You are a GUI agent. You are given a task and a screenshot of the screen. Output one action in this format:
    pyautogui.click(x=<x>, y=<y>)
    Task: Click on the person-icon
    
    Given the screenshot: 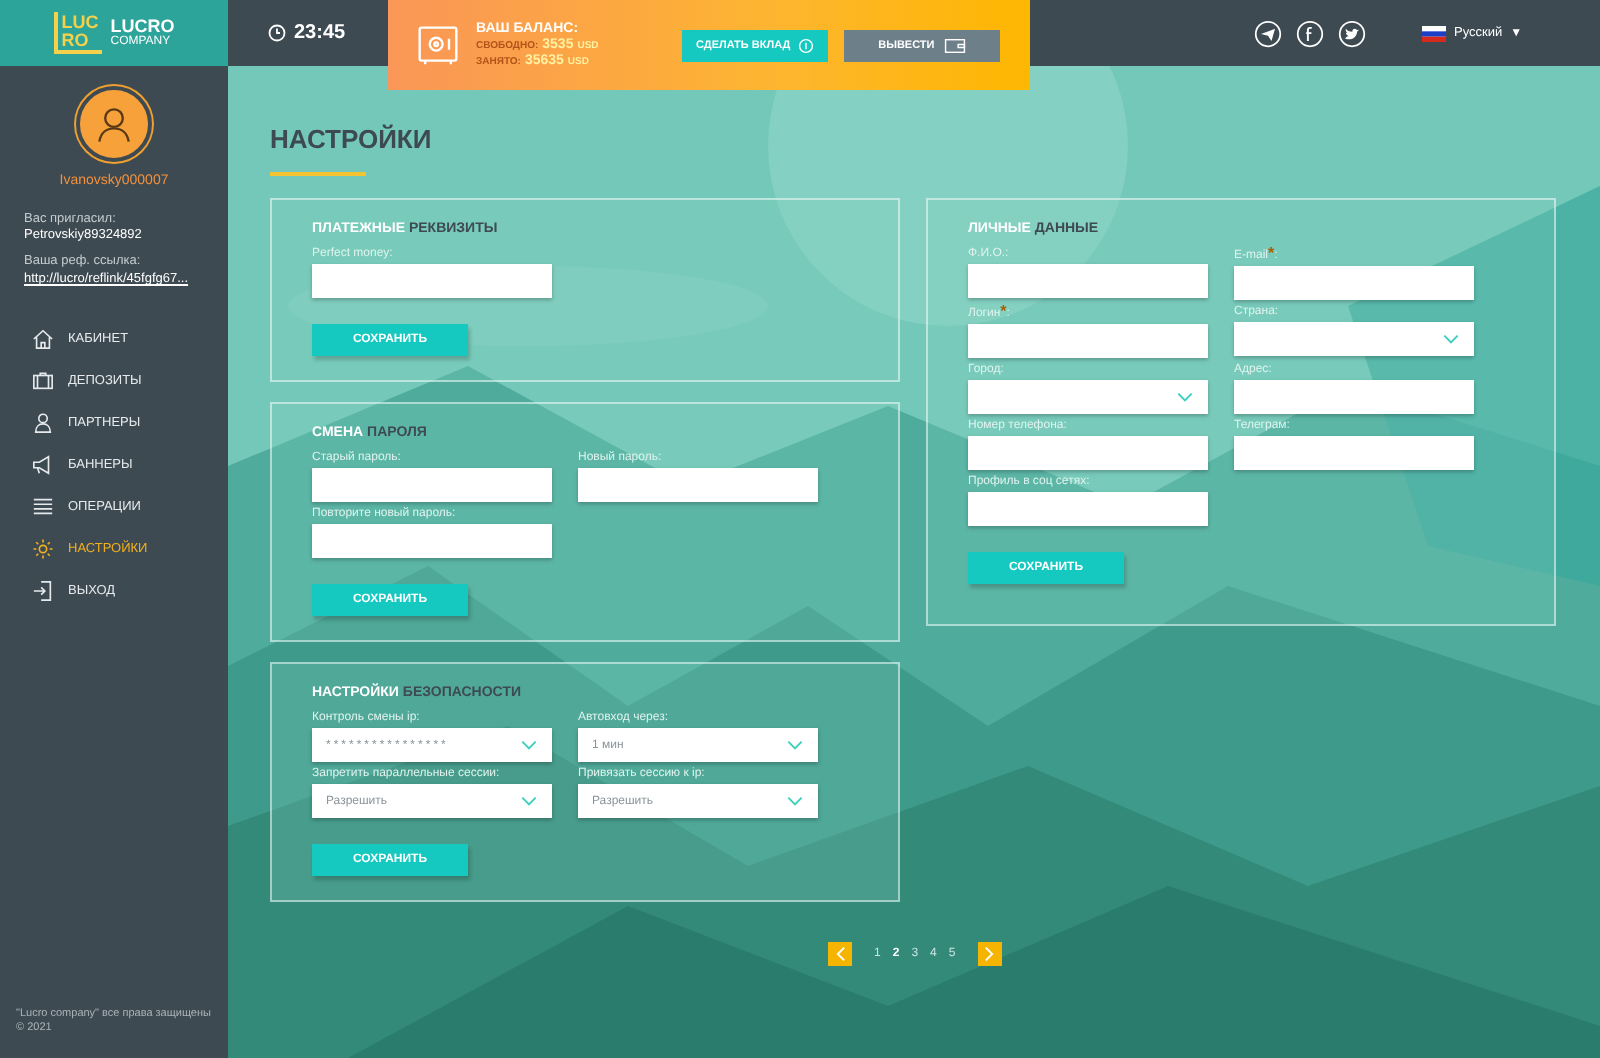 What is the action you would take?
    pyautogui.click(x=43, y=422)
    